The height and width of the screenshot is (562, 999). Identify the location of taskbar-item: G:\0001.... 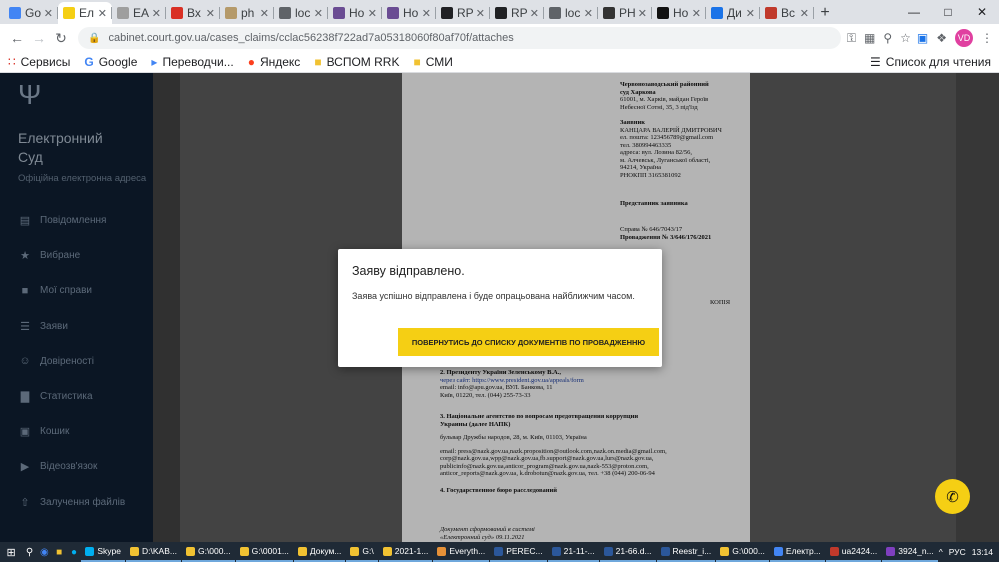
(264, 552).